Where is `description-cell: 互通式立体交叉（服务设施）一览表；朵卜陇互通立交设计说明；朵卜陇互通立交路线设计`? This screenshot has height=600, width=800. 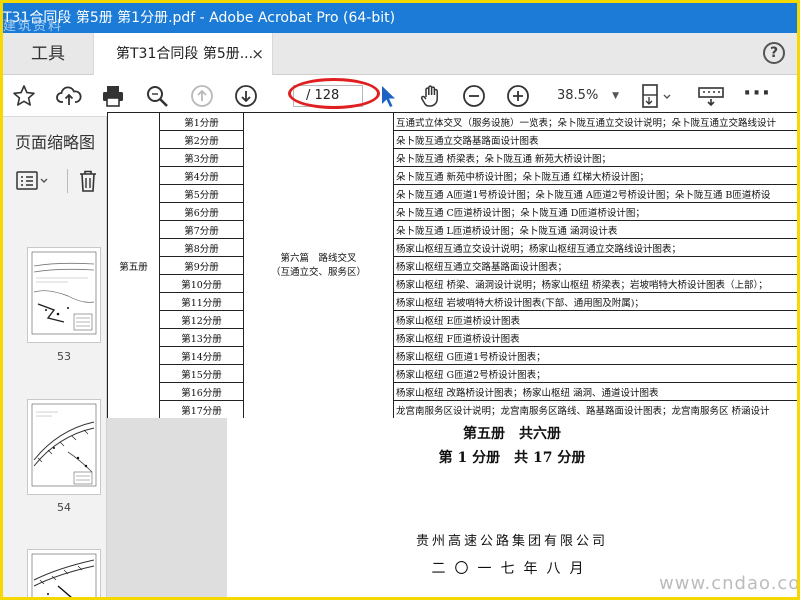 description-cell: 互通式立体交叉（服务设施）一览表；朵卜陇互通立交设计说明；朵卜陇互通立交路线设计 is located at coordinates (595, 121).